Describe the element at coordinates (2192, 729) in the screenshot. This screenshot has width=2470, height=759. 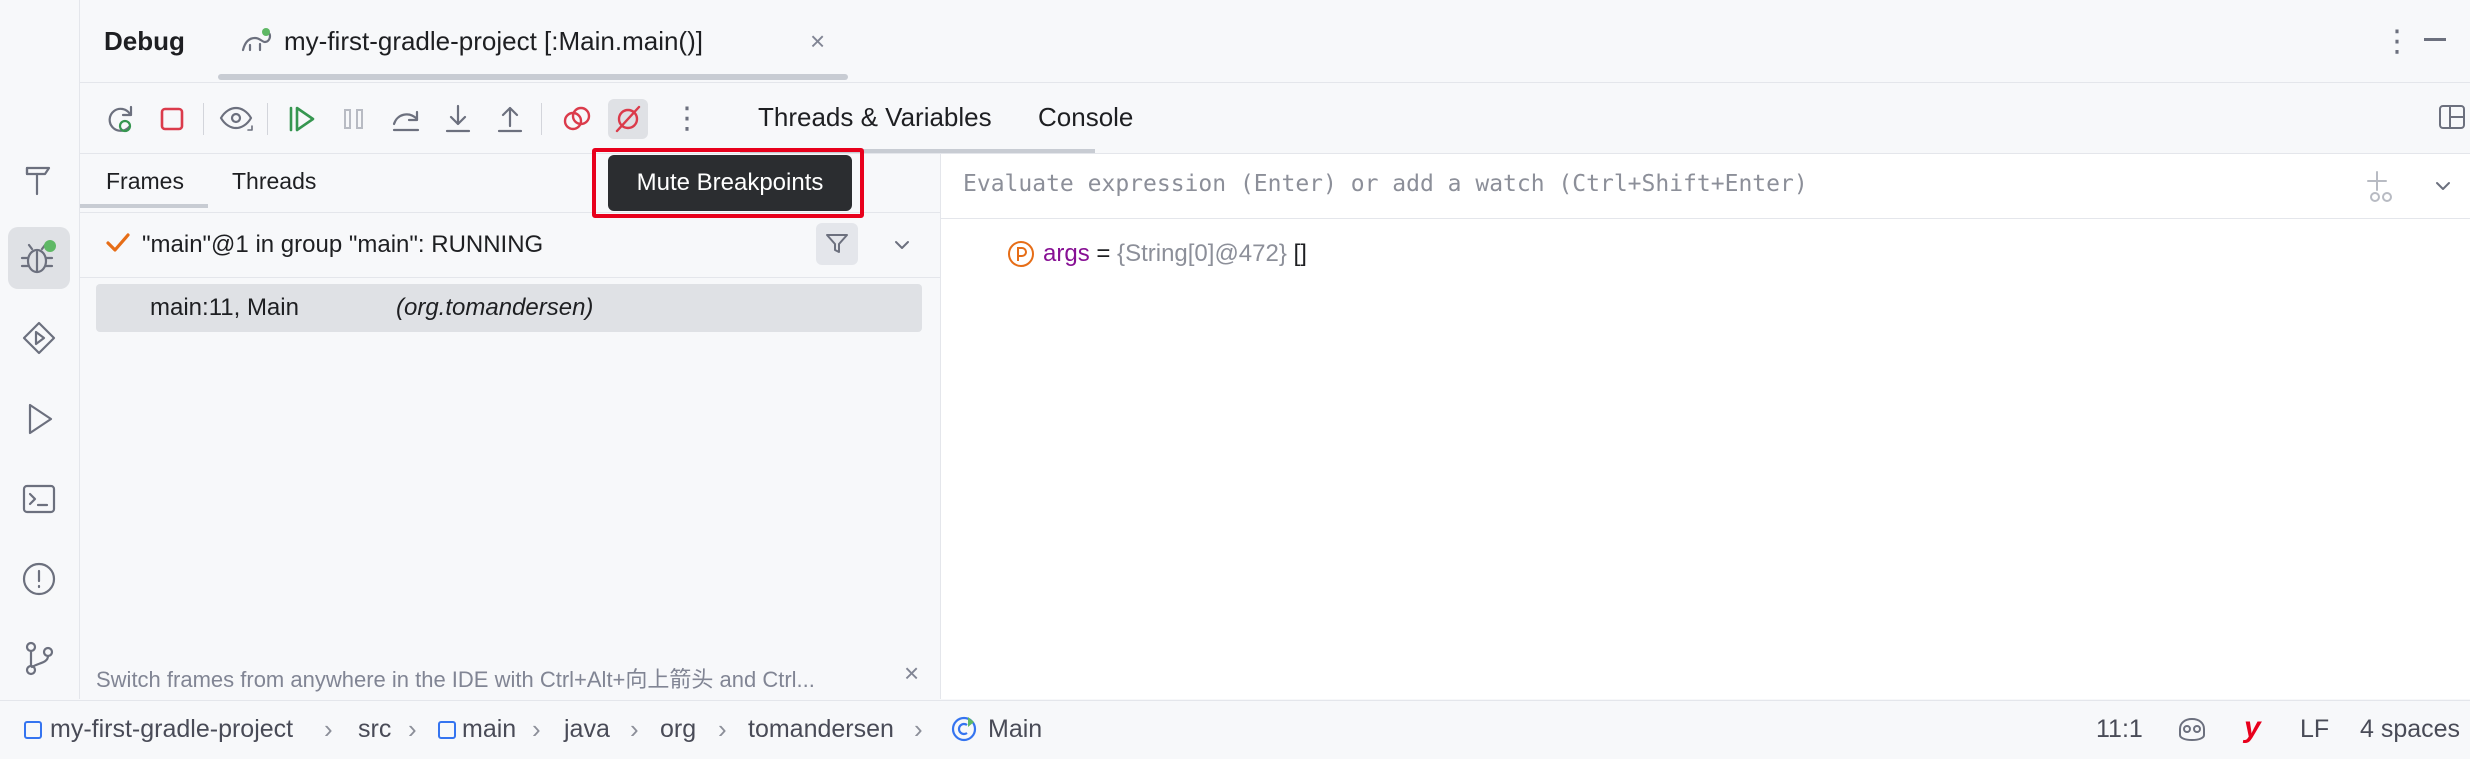
I see `copilot-icon` at that location.